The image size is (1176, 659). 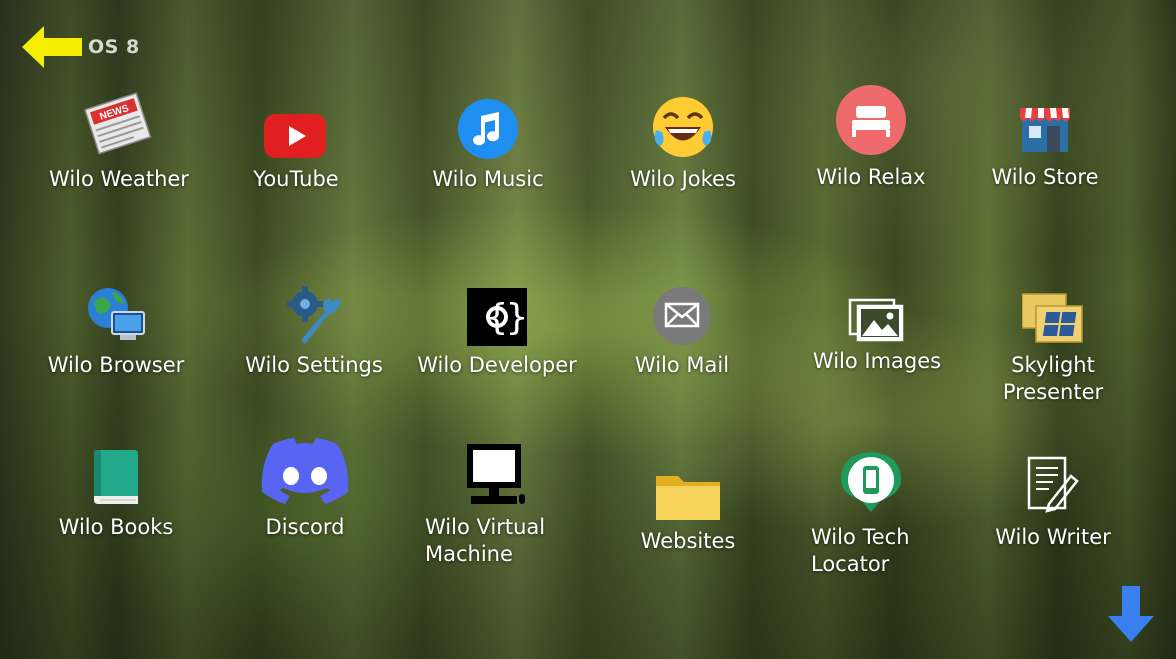 I want to click on app-wilo-music: Wilo Music, so click(x=488, y=138).